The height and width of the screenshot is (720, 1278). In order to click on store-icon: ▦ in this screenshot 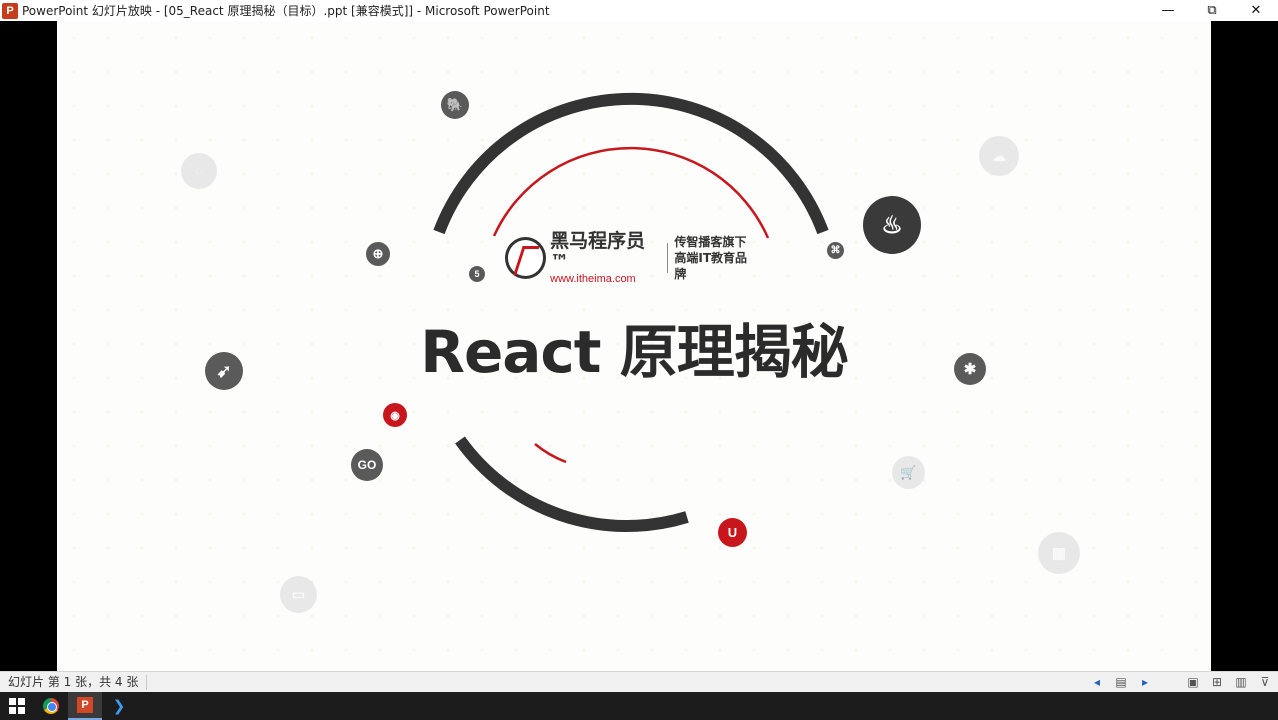, I will do `click(1059, 553)`.